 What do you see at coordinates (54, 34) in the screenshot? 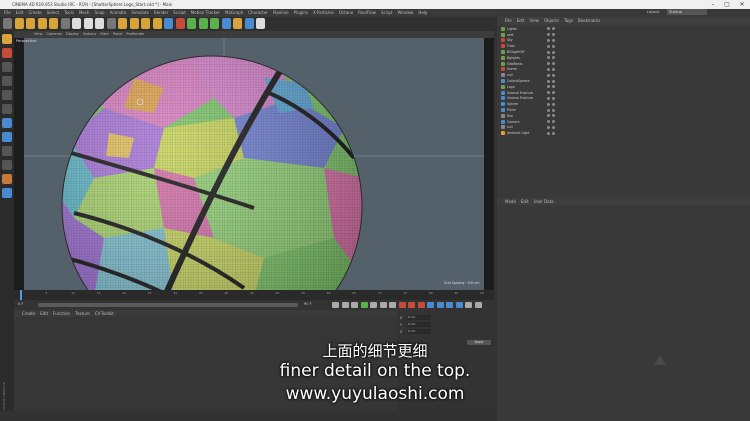
I see `viewport-menu-item-1: Cameras` at bounding box center [54, 34].